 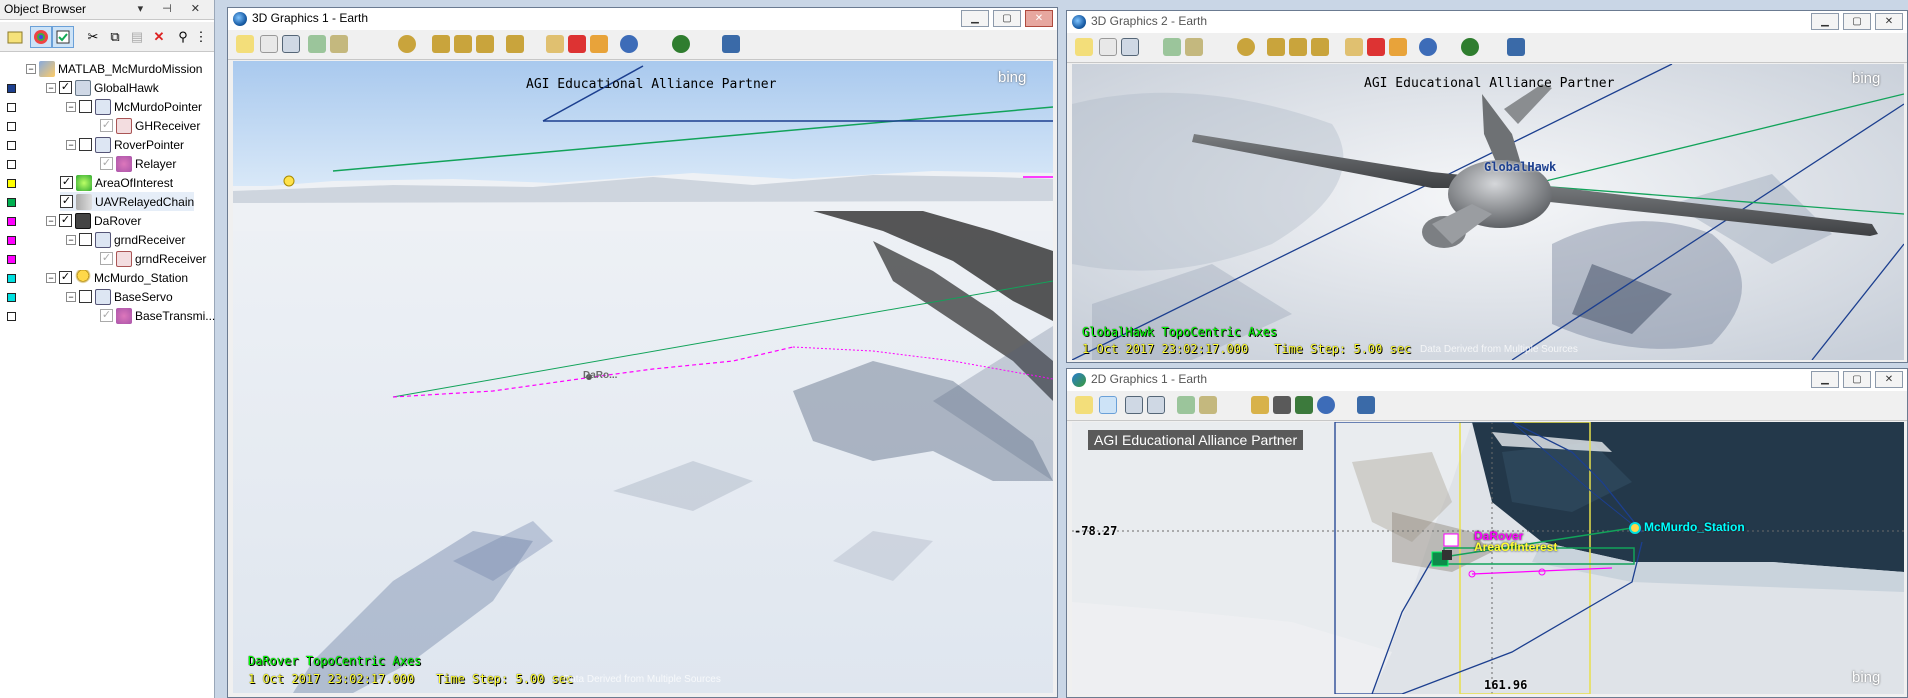 I want to click on color-wheel-icon, so click(x=41, y=37).